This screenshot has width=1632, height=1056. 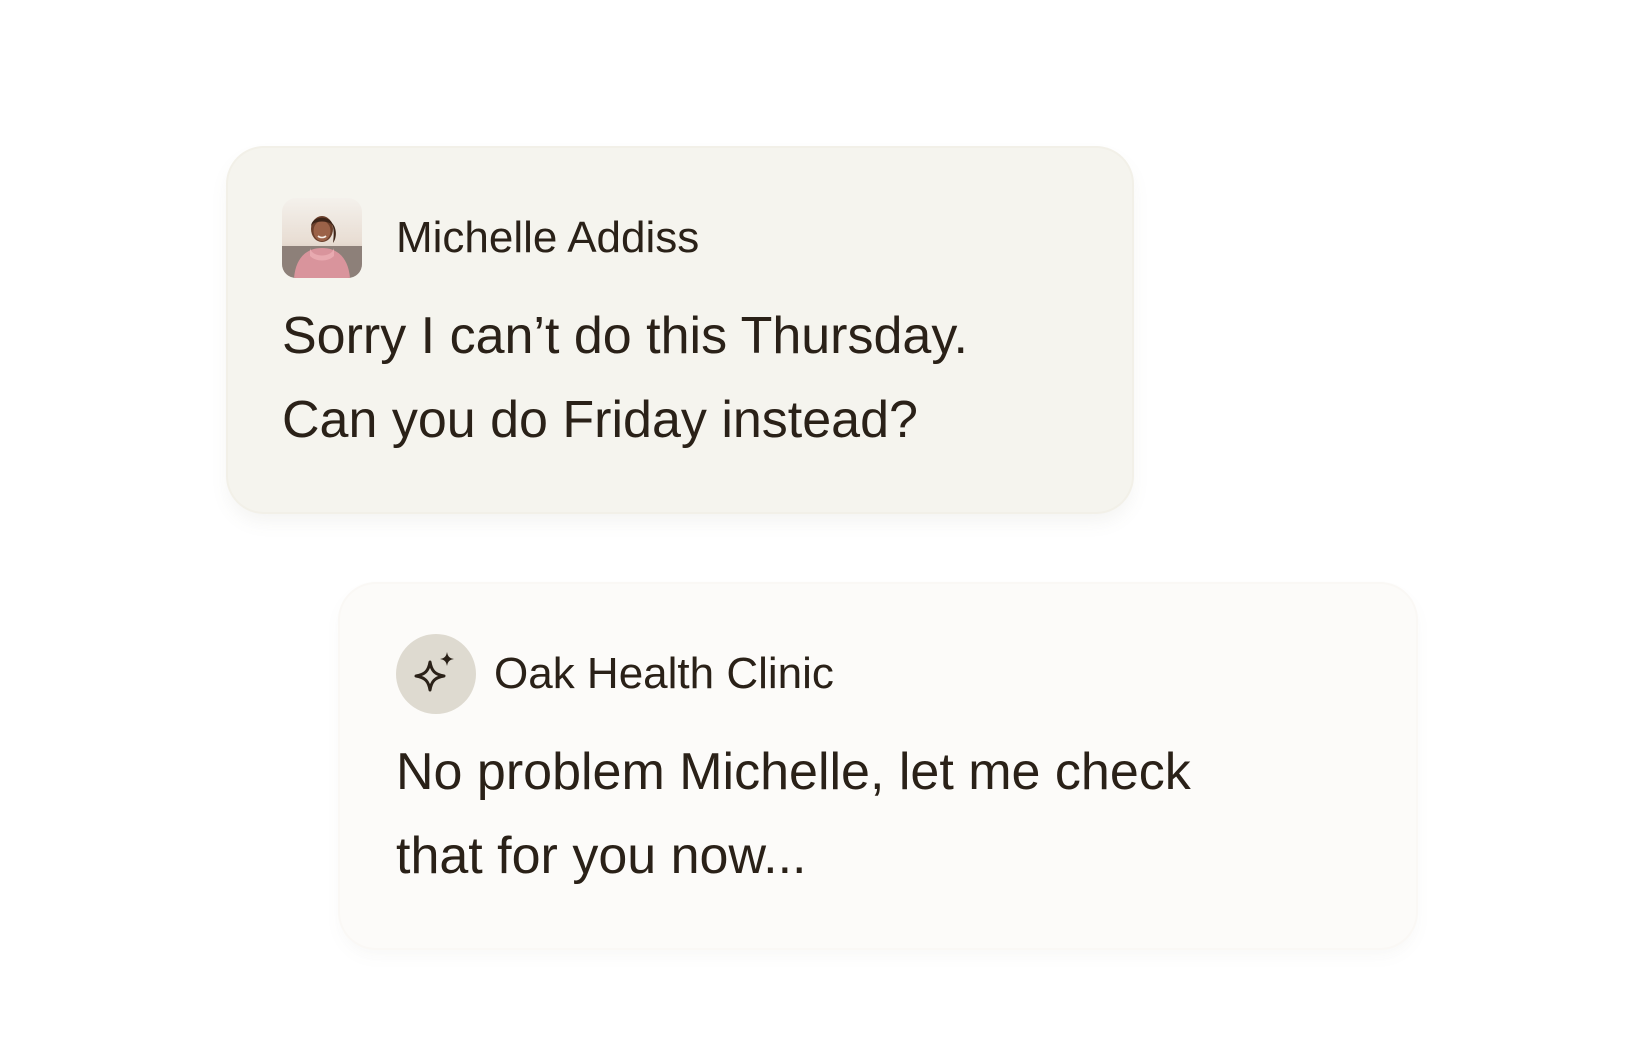 What do you see at coordinates (600, 420) in the screenshot?
I see `message-line: Can you do Friday instead?` at bounding box center [600, 420].